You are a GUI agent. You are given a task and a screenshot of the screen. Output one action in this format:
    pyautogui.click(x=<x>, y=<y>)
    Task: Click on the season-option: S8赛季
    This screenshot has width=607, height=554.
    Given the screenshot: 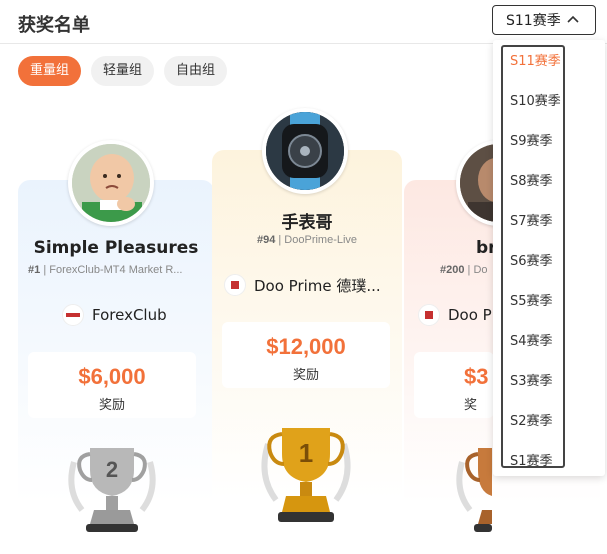 What is the action you would take?
    pyautogui.click(x=531, y=179)
    